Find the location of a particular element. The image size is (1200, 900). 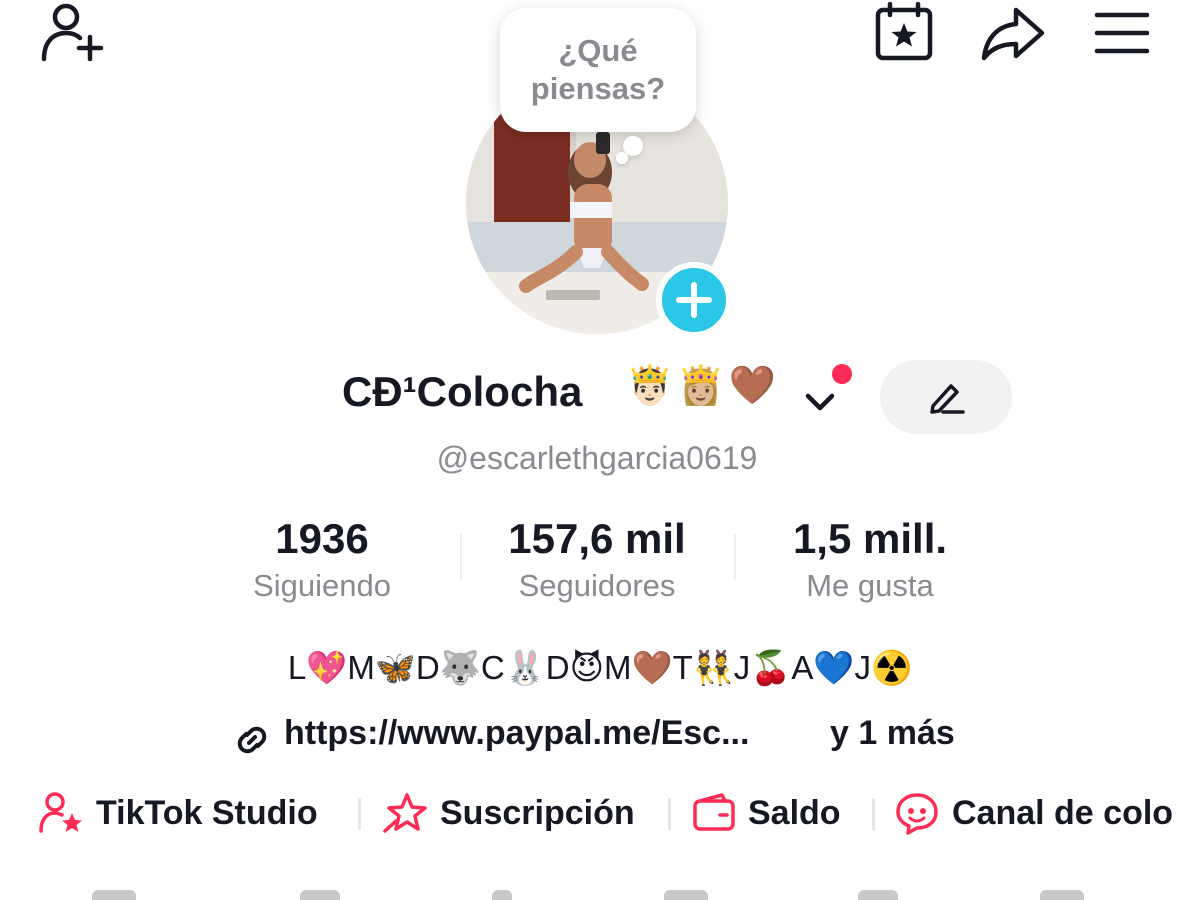

display-name: CĐ¹Colocha is located at coordinates (462, 391).